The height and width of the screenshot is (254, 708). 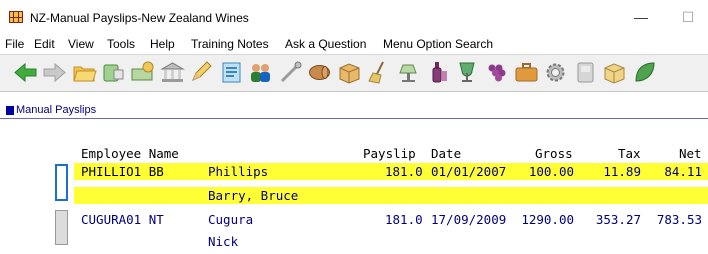 I want to click on minimize-button: —, so click(x=641, y=17).